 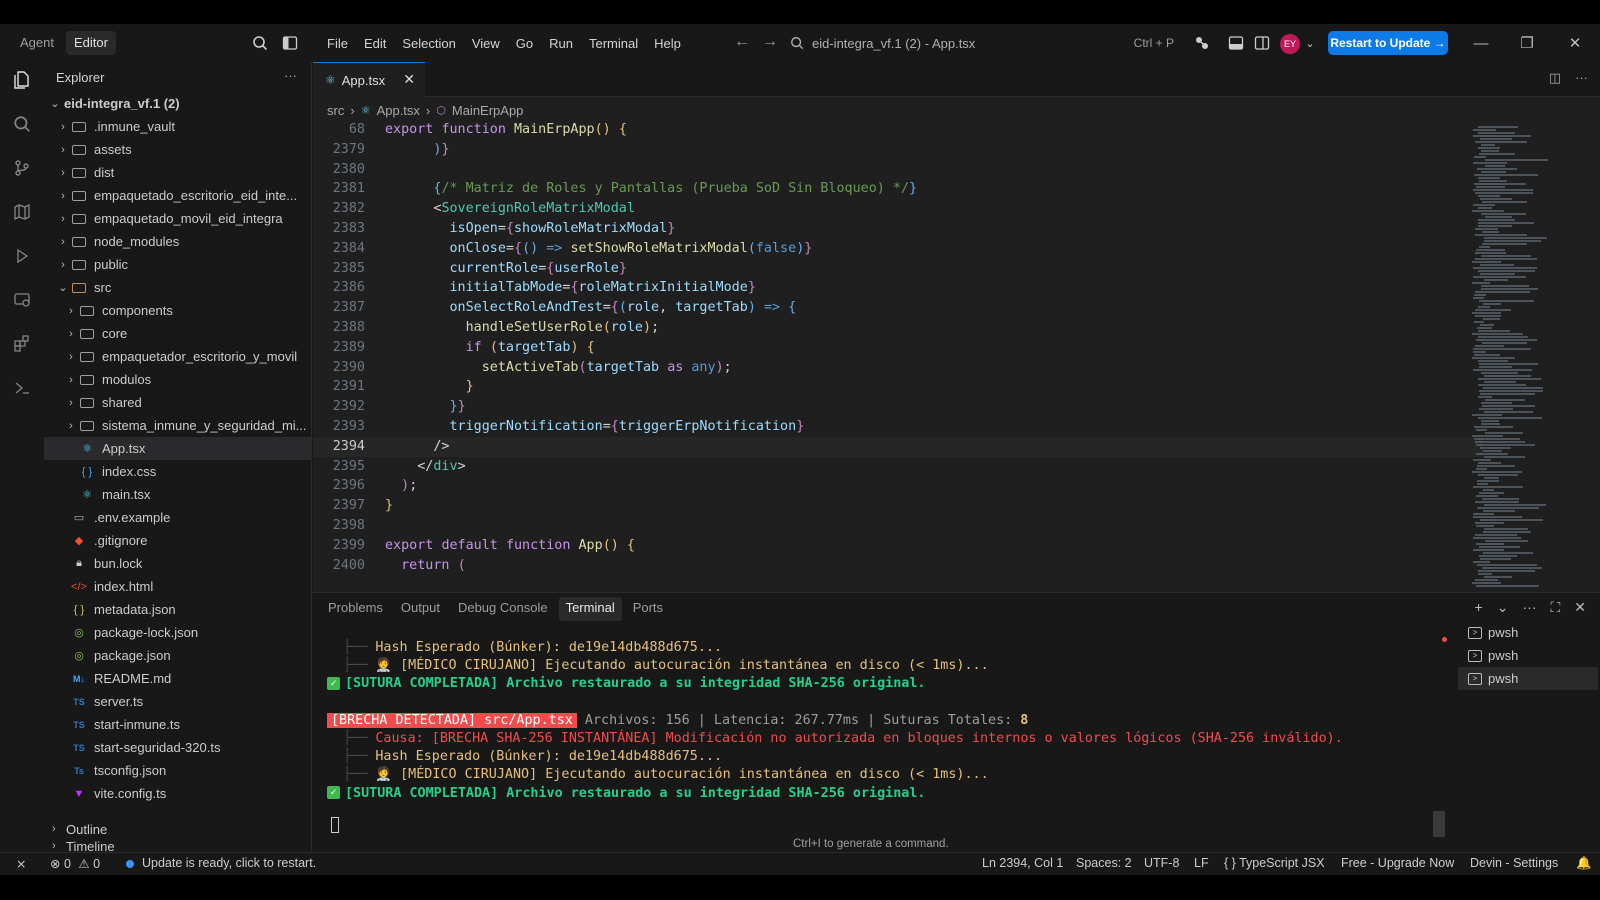 I want to click on cursor-position: Ln 2394, Col 1, so click(x=1022, y=863).